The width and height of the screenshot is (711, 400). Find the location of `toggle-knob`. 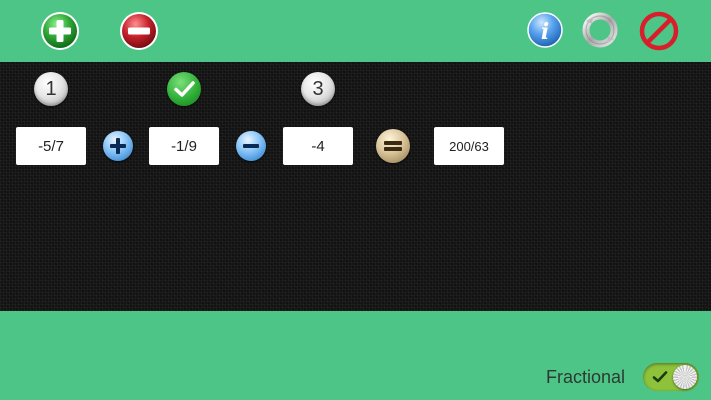

toggle-knob is located at coordinates (685, 377).